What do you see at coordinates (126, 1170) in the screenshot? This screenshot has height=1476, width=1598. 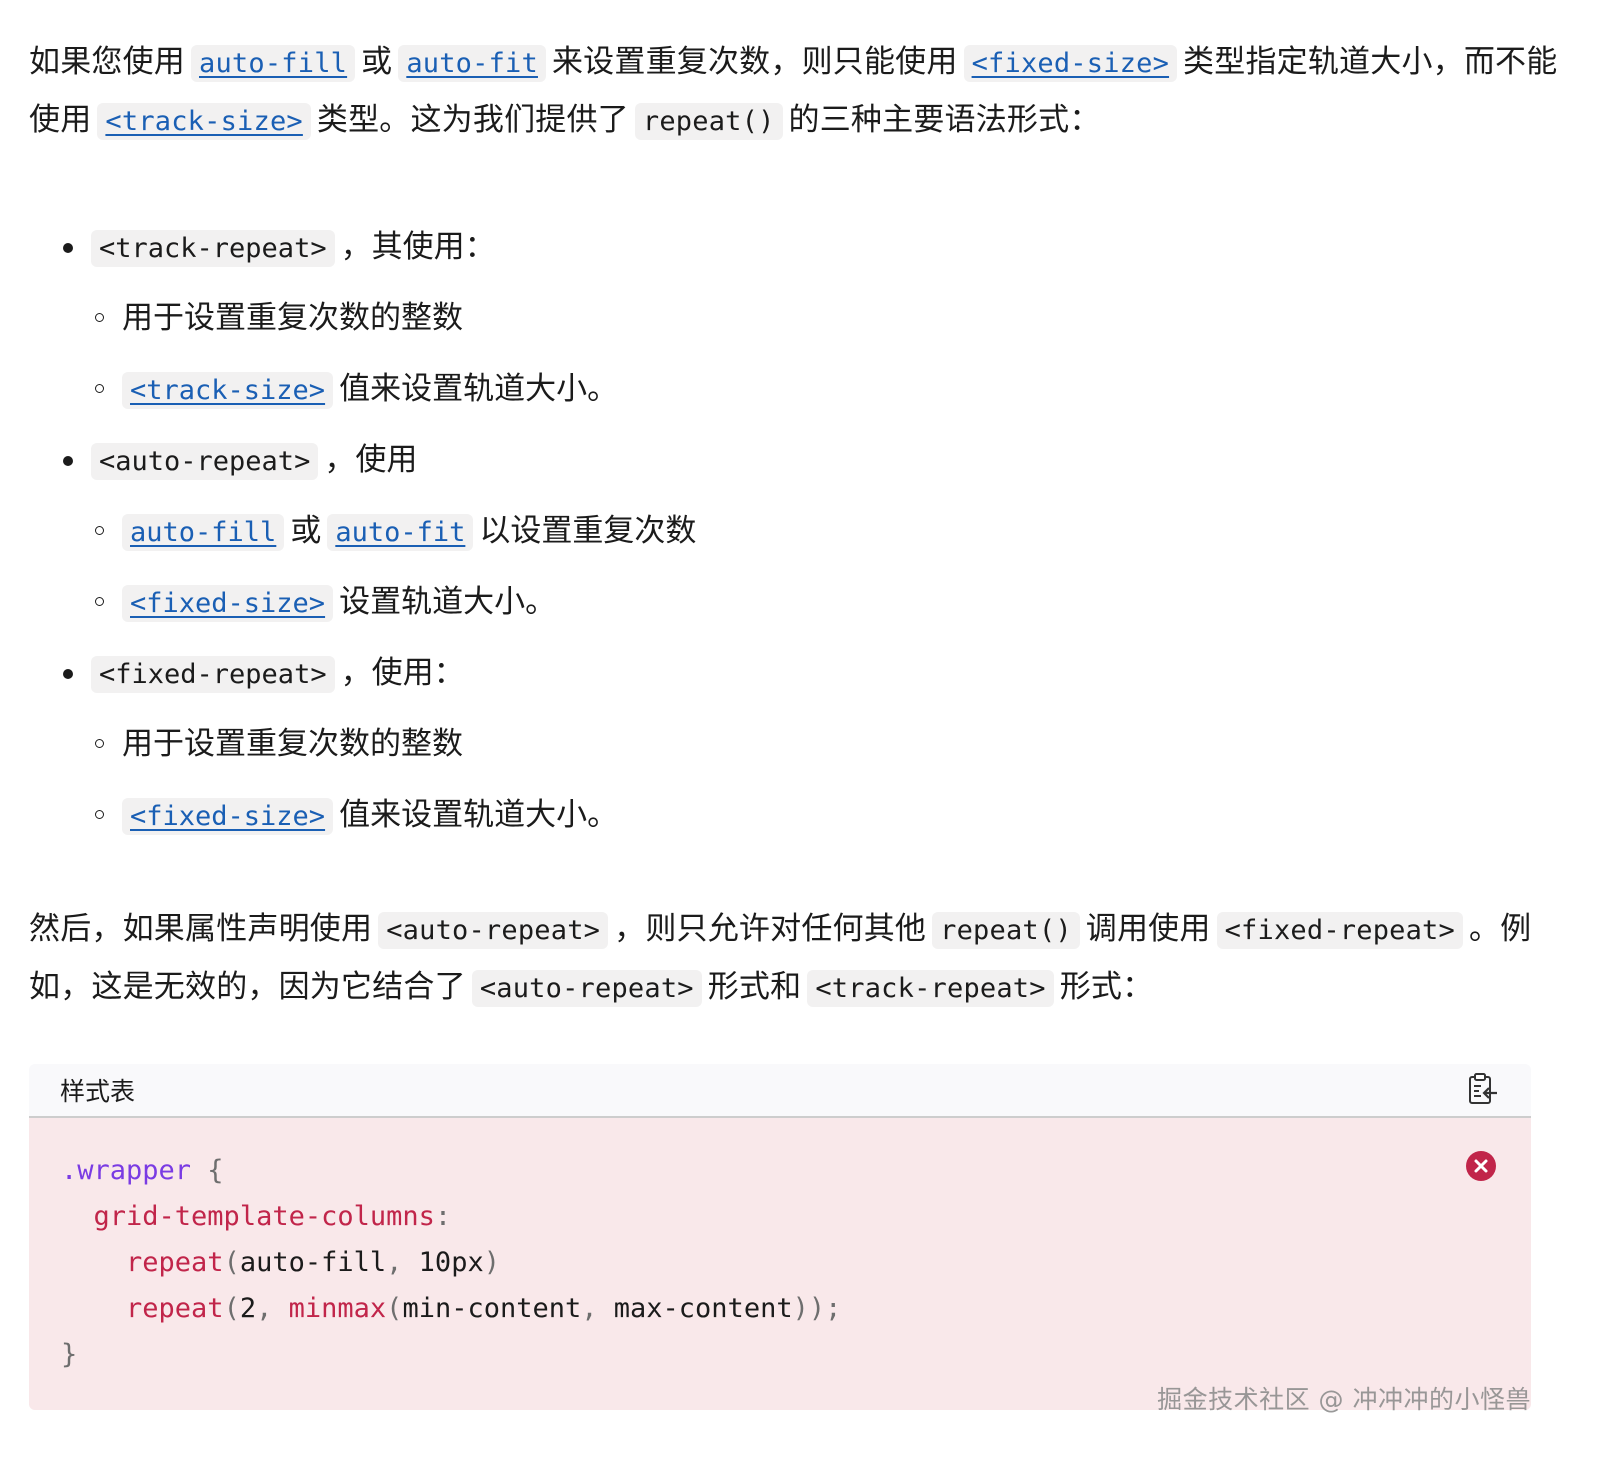 I see `code-selector: .wrapper` at bounding box center [126, 1170].